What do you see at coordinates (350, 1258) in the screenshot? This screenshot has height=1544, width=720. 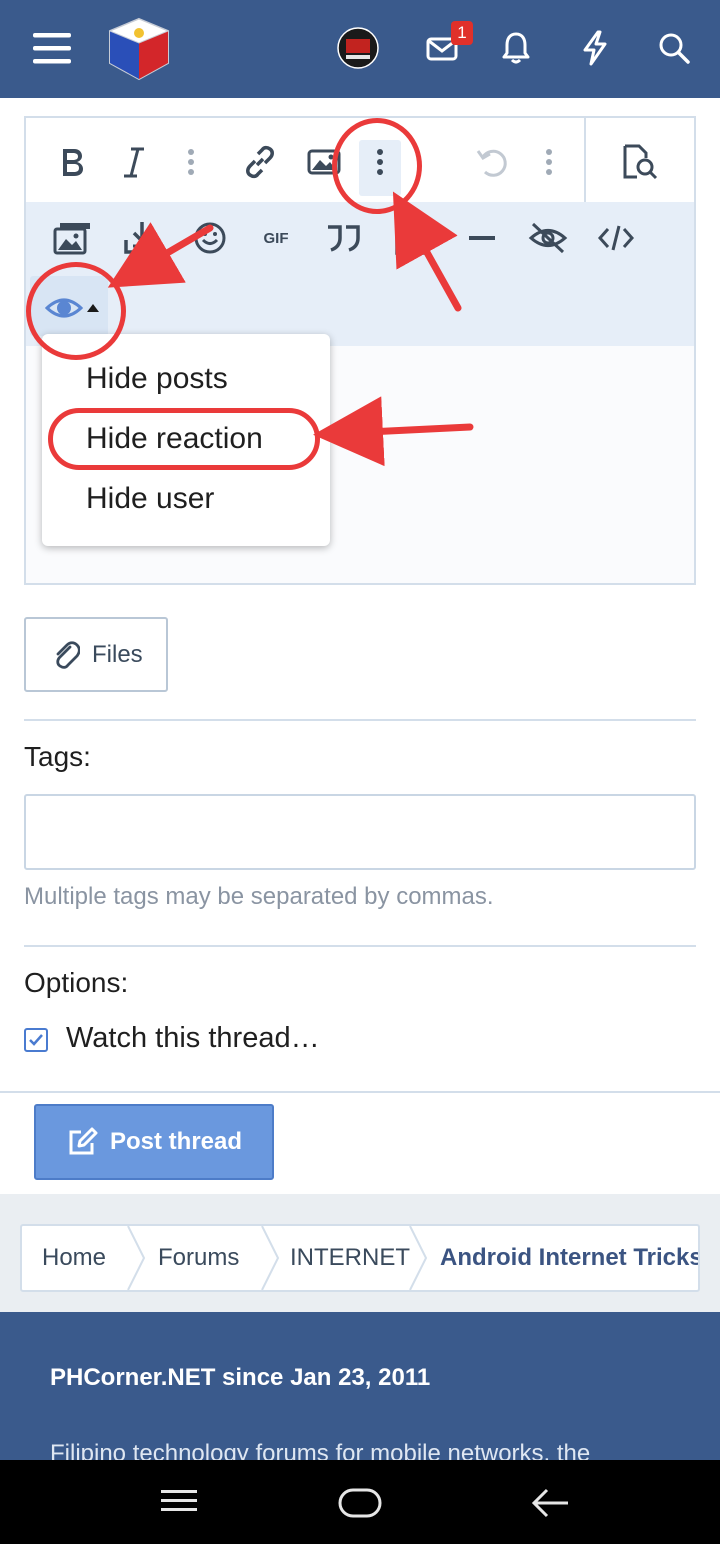 I see `breadcrumb-internet: INTERNET` at bounding box center [350, 1258].